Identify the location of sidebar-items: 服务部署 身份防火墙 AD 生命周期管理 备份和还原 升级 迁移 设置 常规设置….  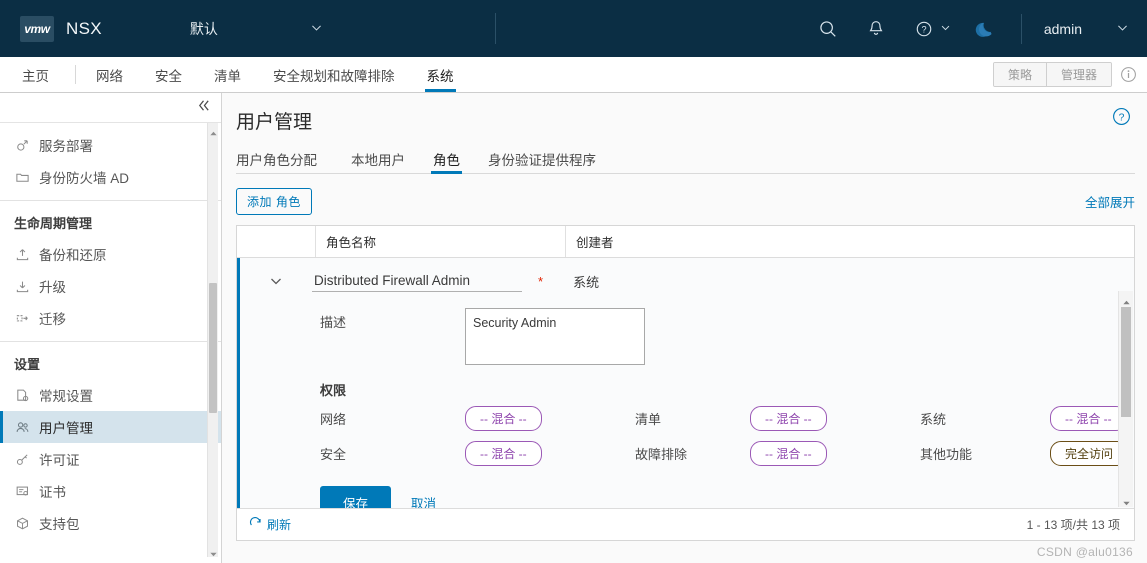
(110, 331).